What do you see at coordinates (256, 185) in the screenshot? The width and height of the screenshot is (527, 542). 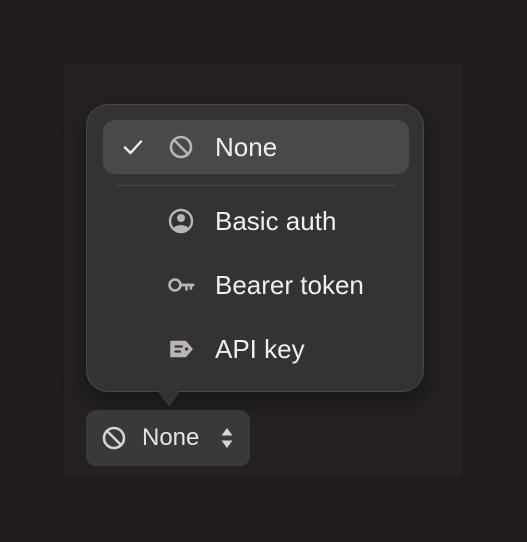 I see `menu-divider` at bounding box center [256, 185].